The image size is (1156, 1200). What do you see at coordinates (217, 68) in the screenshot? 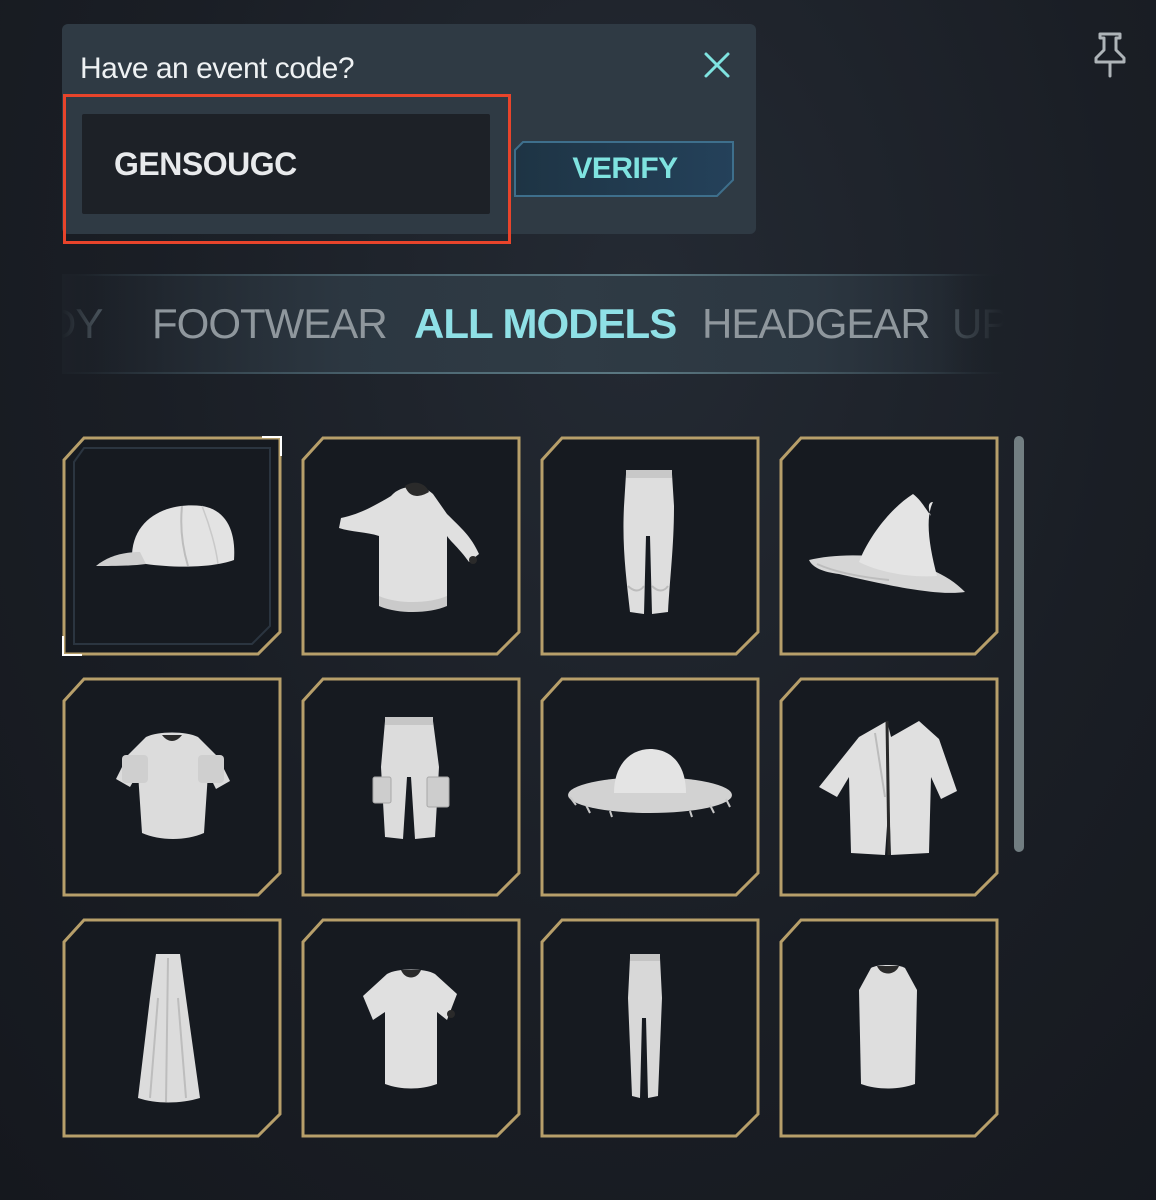
I see `event-code-title: Have an event code?` at bounding box center [217, 68].